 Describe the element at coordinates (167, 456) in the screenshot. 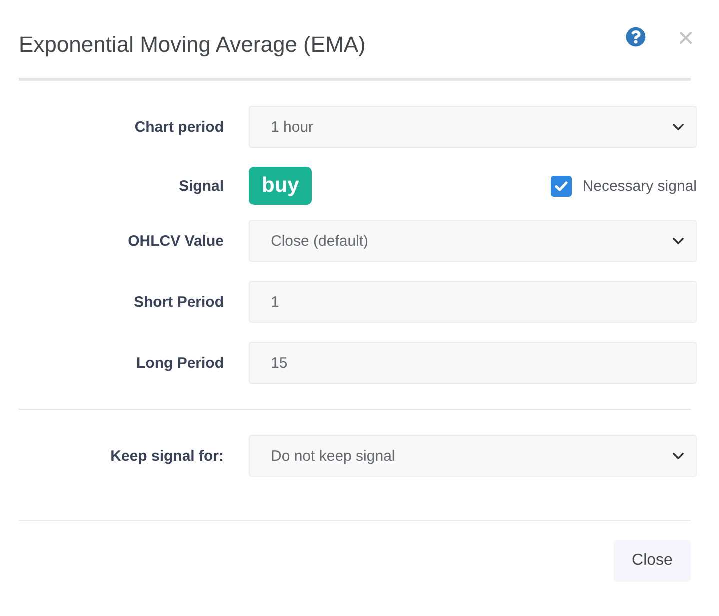

I see `field-label: Keep signal for:` at that location.